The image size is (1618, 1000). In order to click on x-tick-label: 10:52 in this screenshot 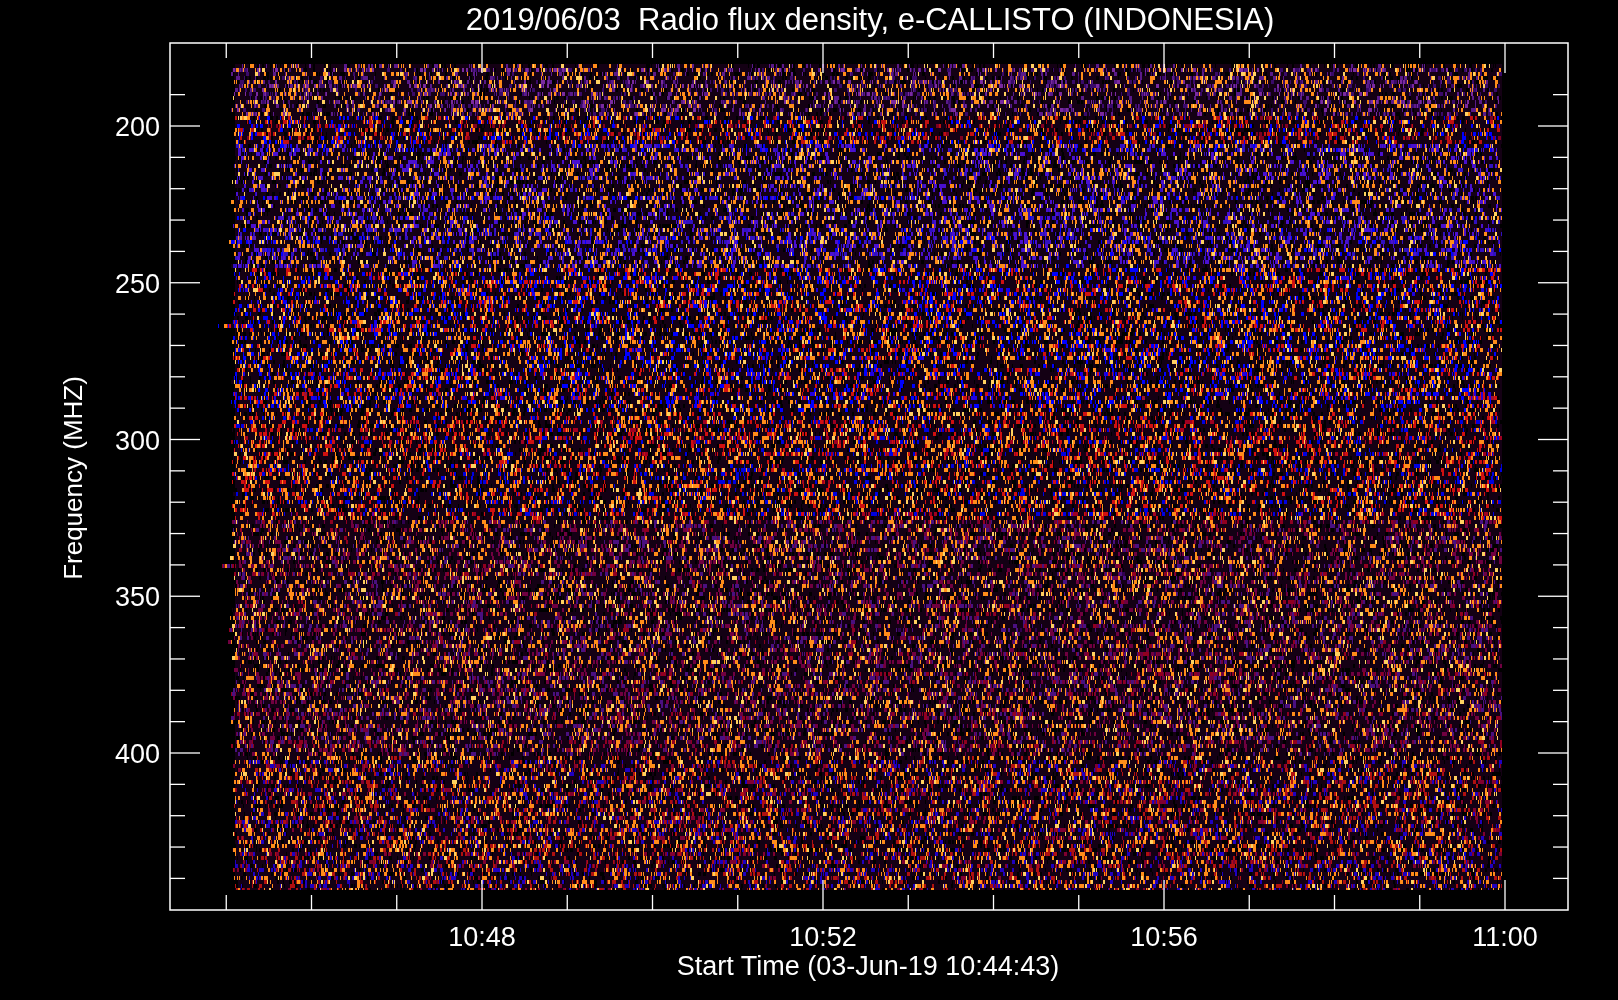, I will do `click(823, 937)`.